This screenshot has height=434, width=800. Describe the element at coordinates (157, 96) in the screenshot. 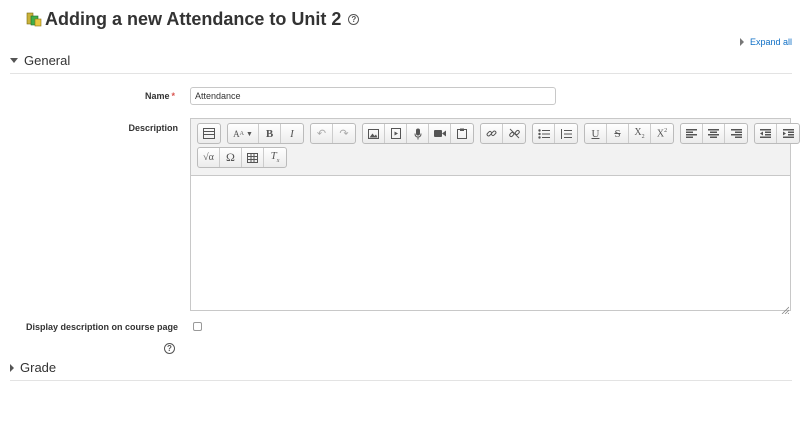

I see `name-label-text: Name` at that location.